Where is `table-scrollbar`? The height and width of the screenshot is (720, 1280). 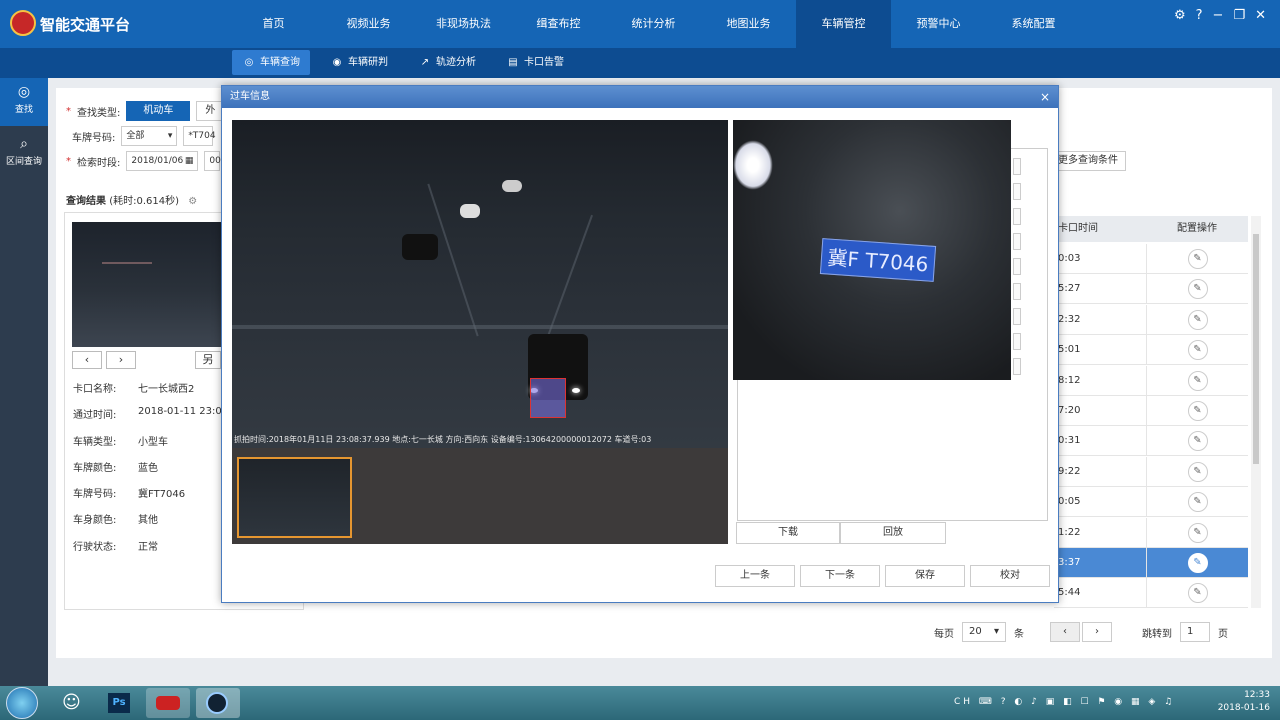 table-scrollbar is located at coordinates (1256, 412).